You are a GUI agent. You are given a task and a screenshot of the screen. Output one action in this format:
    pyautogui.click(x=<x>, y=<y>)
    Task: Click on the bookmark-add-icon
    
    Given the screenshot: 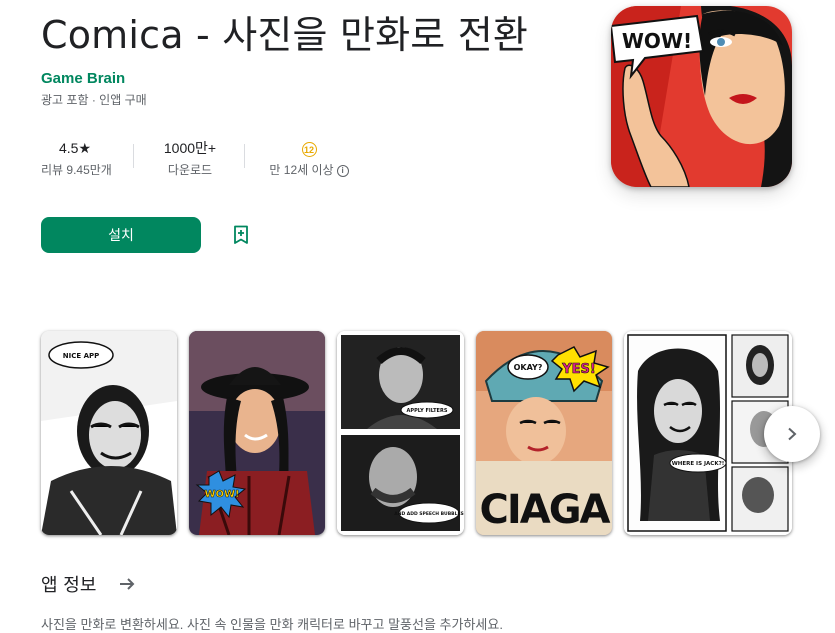 What is the action you would take?
    pyautogui.click(x=241, y=234)
    